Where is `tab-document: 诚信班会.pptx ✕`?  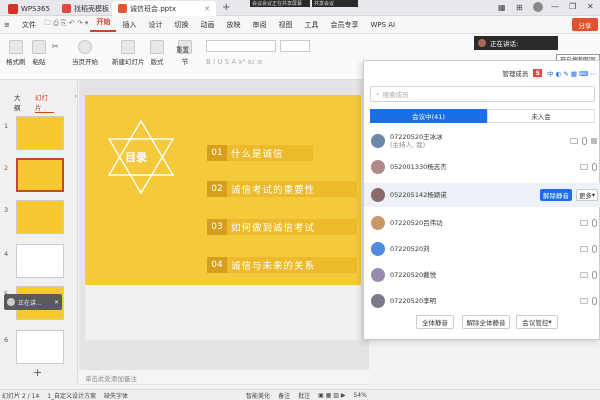 tab-document: 诚信班会.pptx ✕ is located at coordinates (164, 8).